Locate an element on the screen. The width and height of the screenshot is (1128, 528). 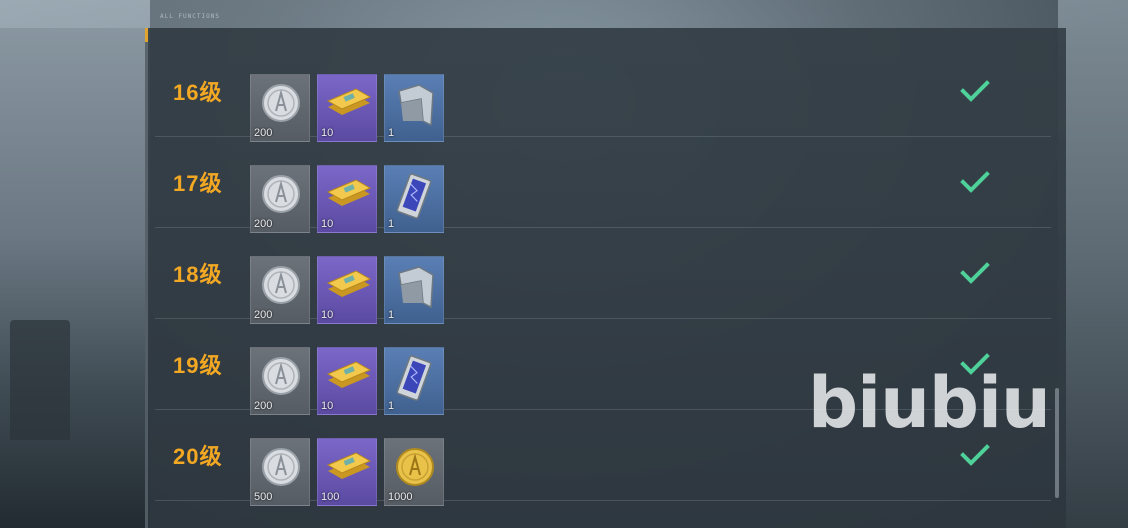
level-label: 17级 is located at coordinates (198, 183).